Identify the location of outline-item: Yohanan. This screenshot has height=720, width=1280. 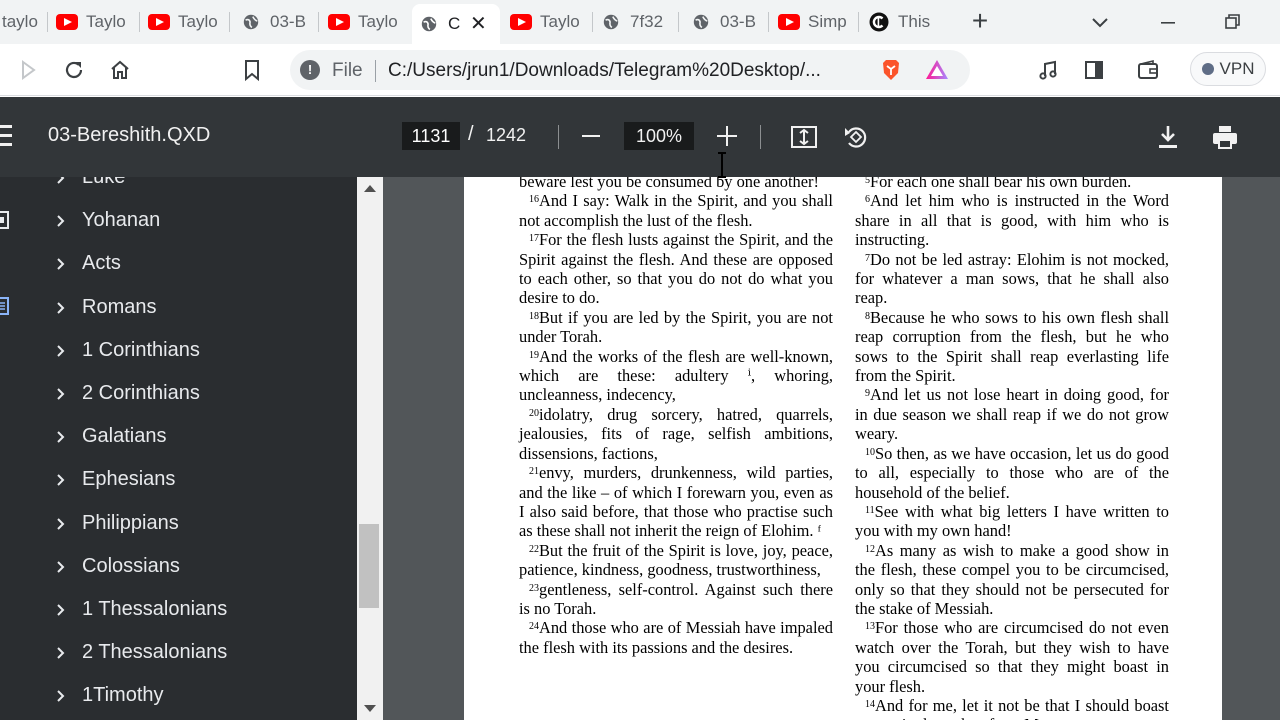
(178, 221).